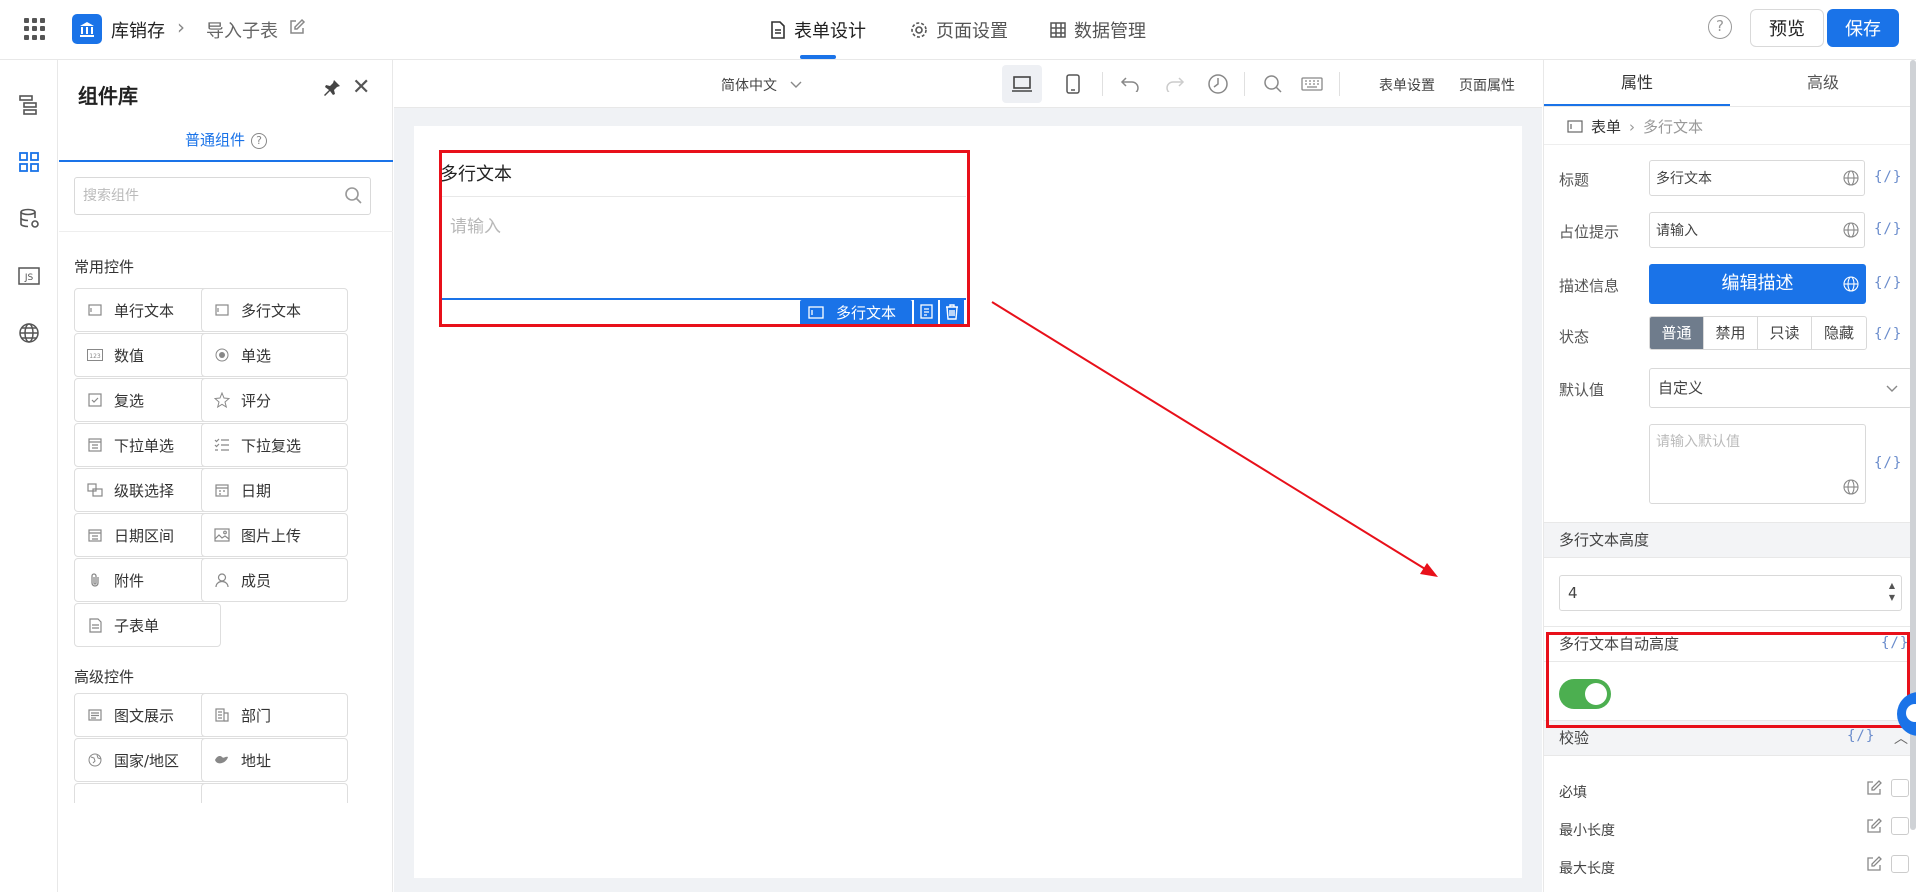 This screenshot has height=892, width=1916. Describe the element at coordinates (144, 715) in the screenshot. I see `component-label: 图文展示` at that location.